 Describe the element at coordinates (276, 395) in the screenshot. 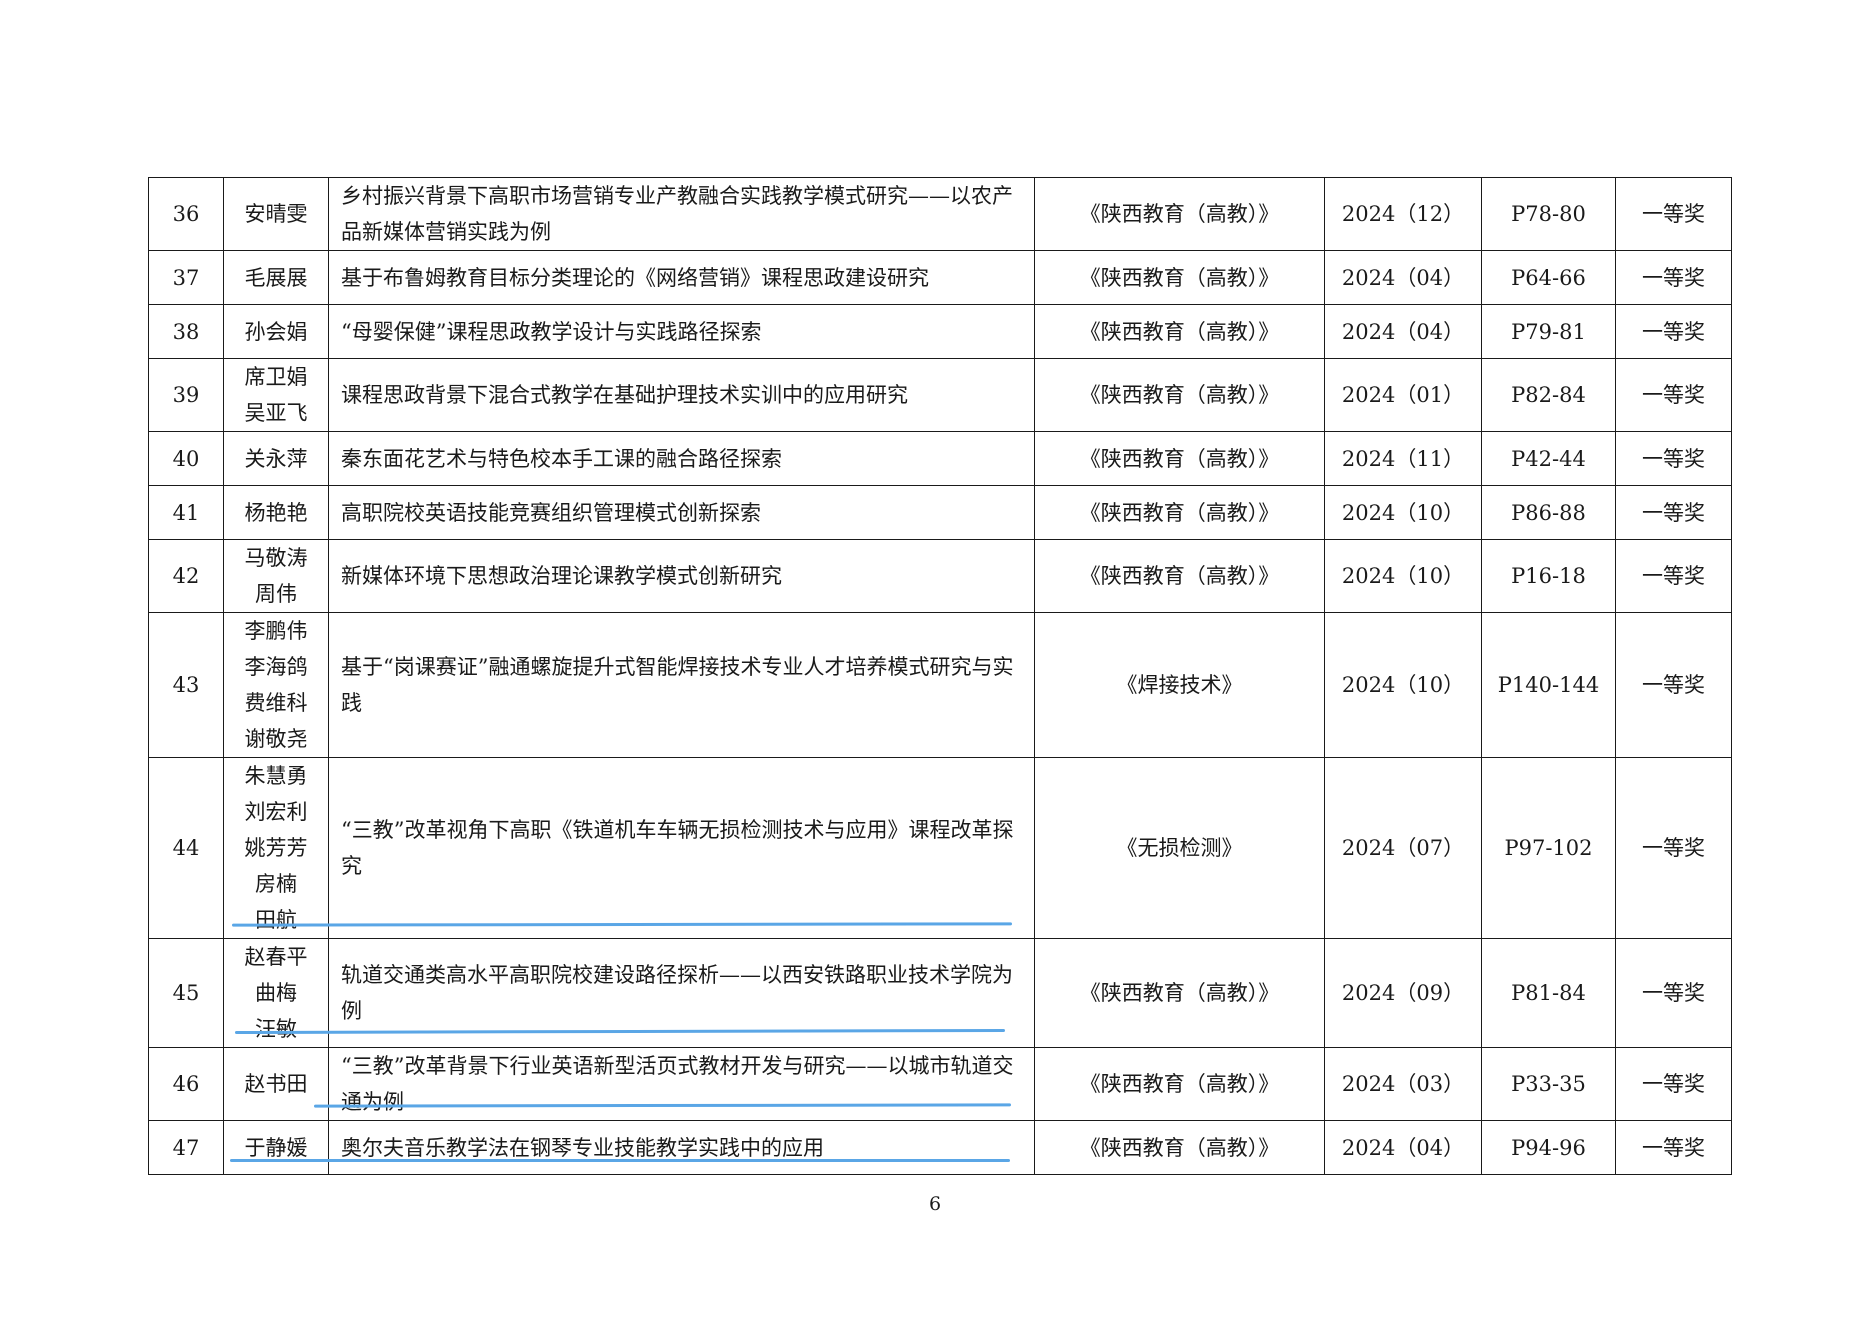

I see `authors-cell: 席卫娟 吴亚飞` at that location.